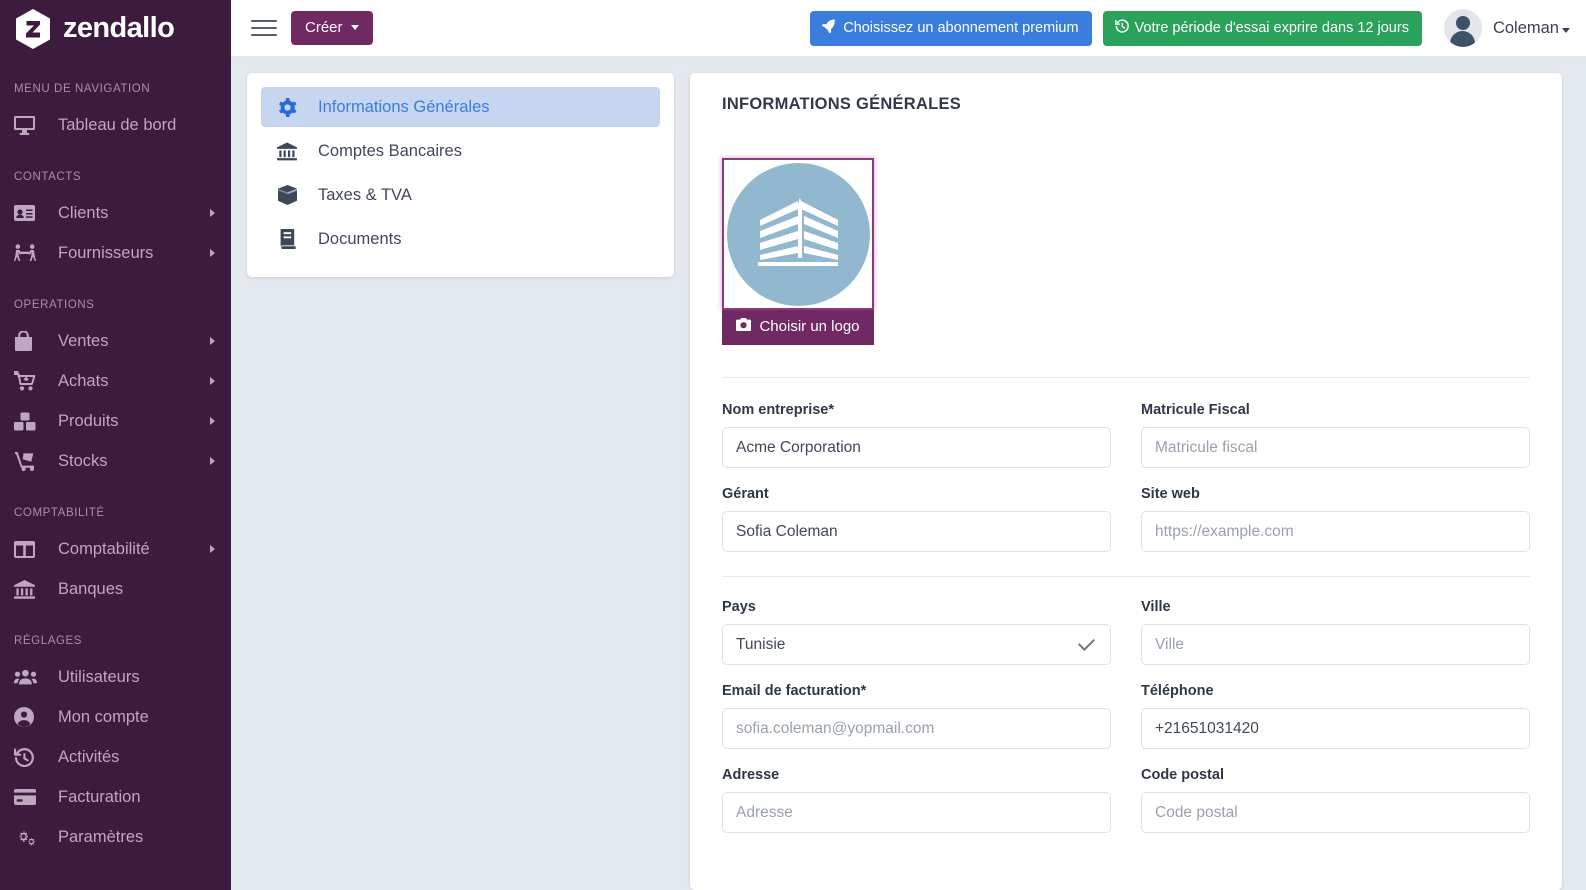 The width and height of the screenshot is (1586, 890). I want to click on sidebar-item-comptabilite: Comptabilité, so click(115, 549).